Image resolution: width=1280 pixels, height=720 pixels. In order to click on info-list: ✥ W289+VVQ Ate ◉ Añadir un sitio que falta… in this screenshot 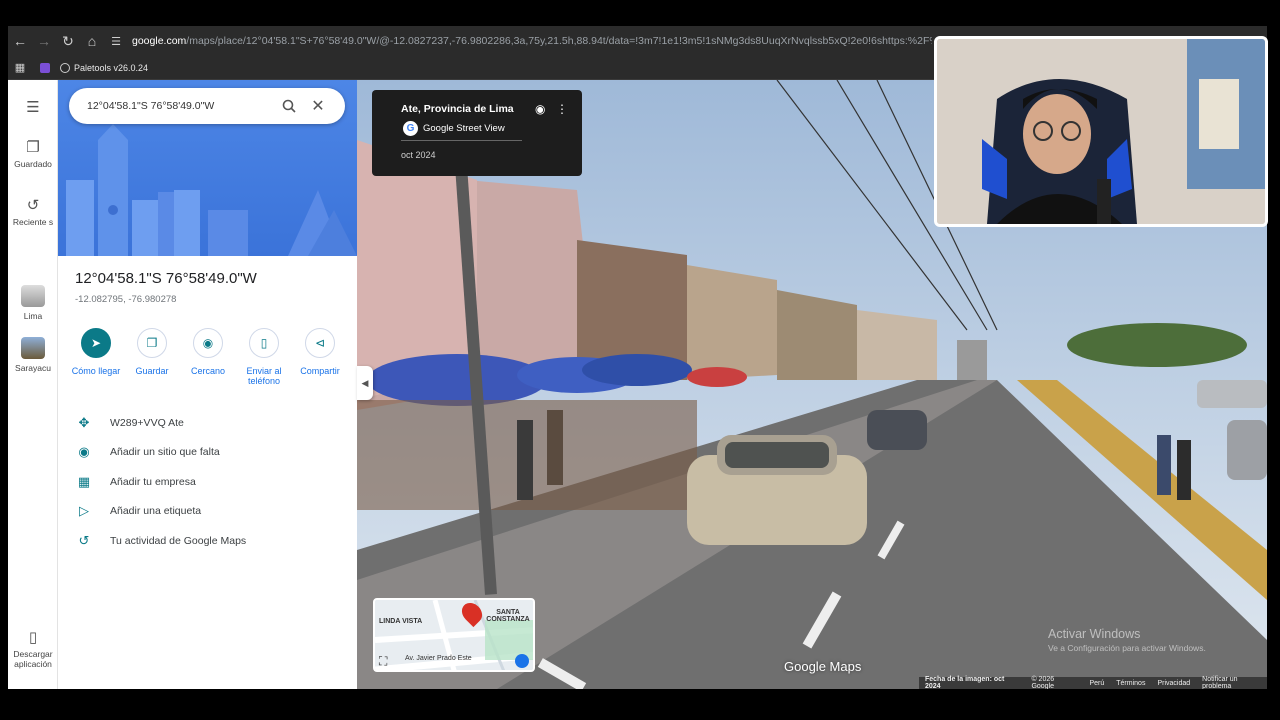, I will do `click(207, 482)`.